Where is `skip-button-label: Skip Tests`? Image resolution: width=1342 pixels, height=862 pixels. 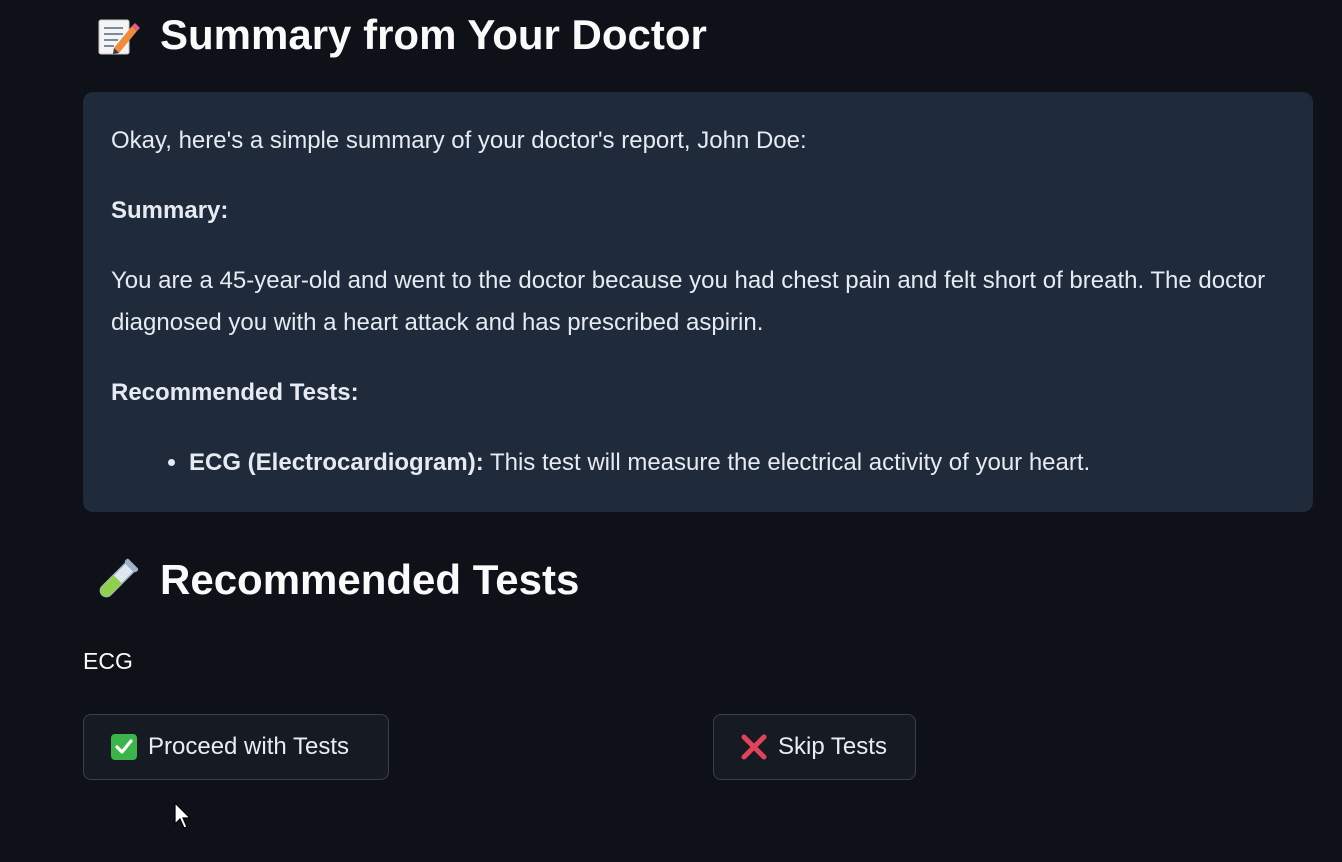 skip-button-label: Skip Tests is located at coordinates (832, 746).